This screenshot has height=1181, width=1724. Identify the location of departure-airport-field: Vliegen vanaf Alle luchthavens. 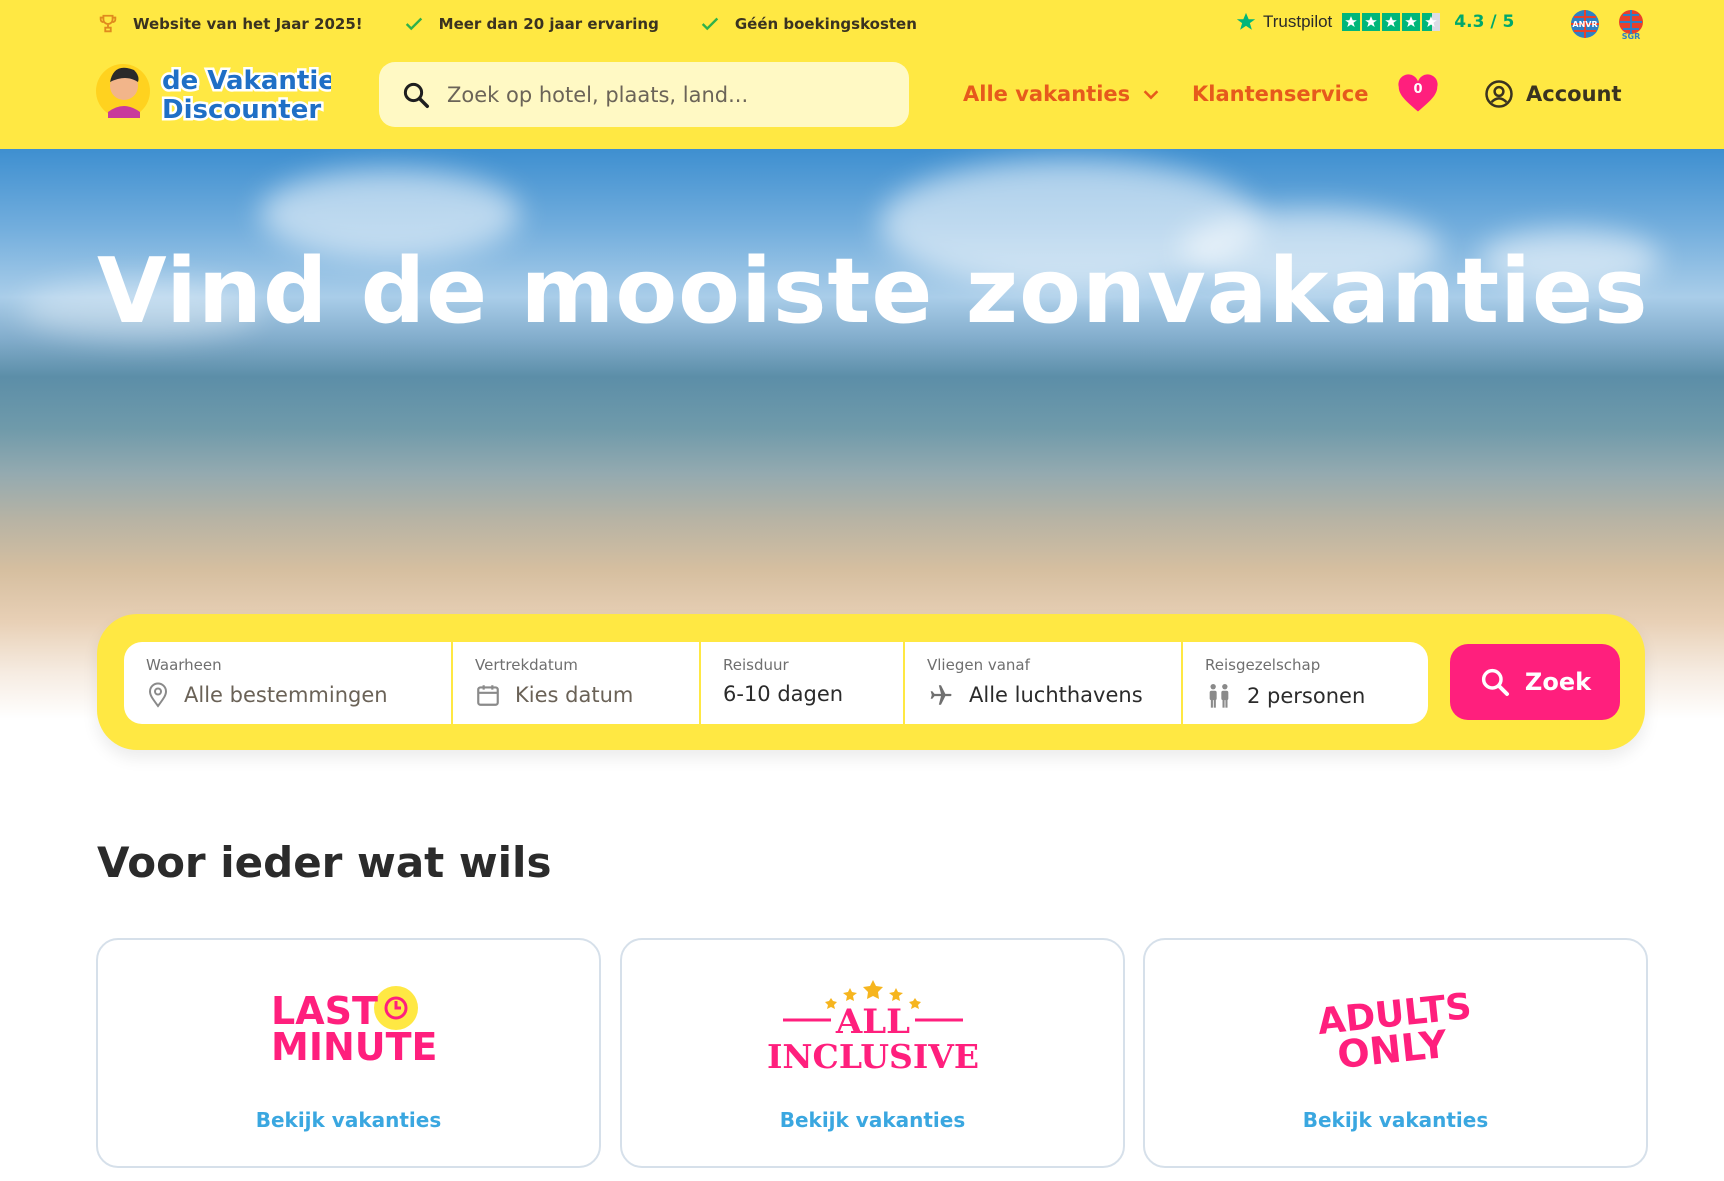
(1043, 683).